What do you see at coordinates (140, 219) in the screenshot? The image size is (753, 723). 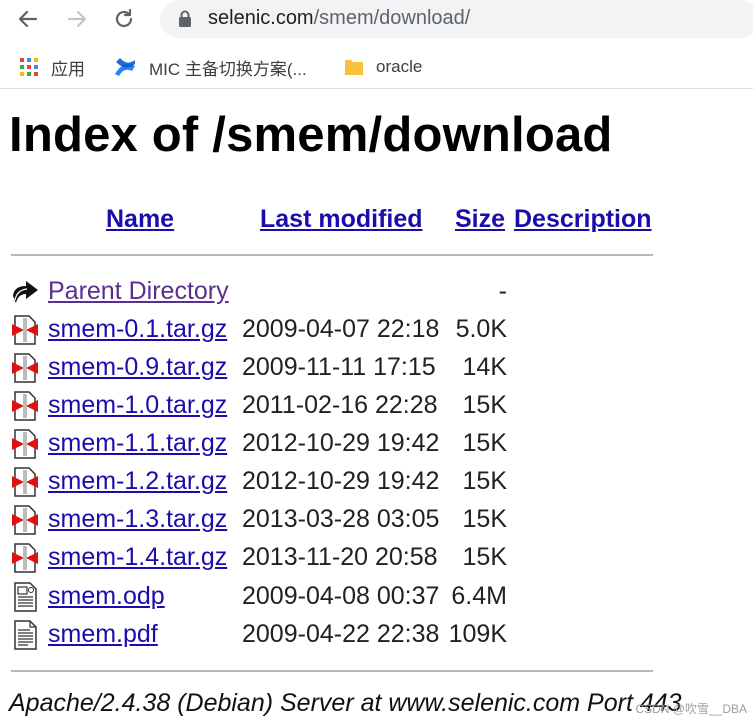 I see `column-header-name: Name` at bounding box center [140, 219].